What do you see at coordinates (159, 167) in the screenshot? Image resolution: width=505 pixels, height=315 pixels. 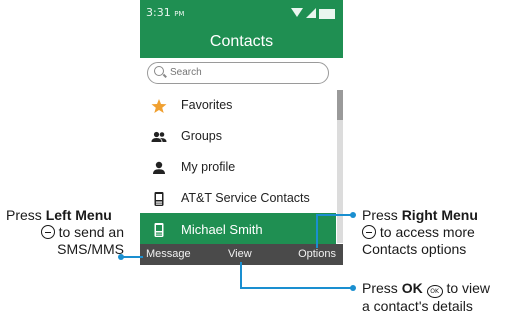 I see `person-icon` at bounding box center [159, 167].